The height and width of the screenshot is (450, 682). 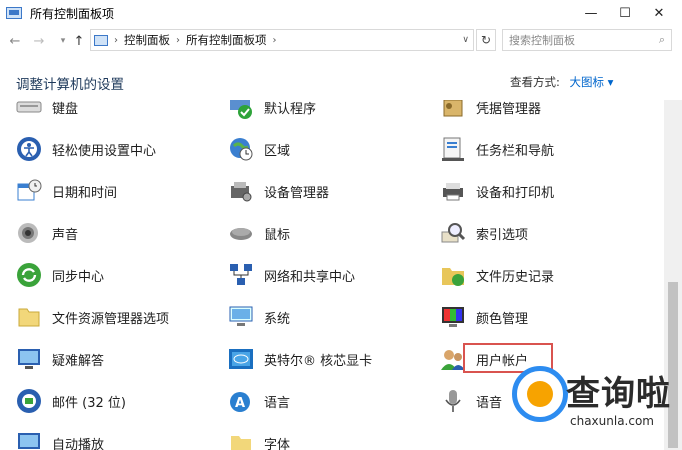 I want to click on region-icon, so click(x=241, y=149).